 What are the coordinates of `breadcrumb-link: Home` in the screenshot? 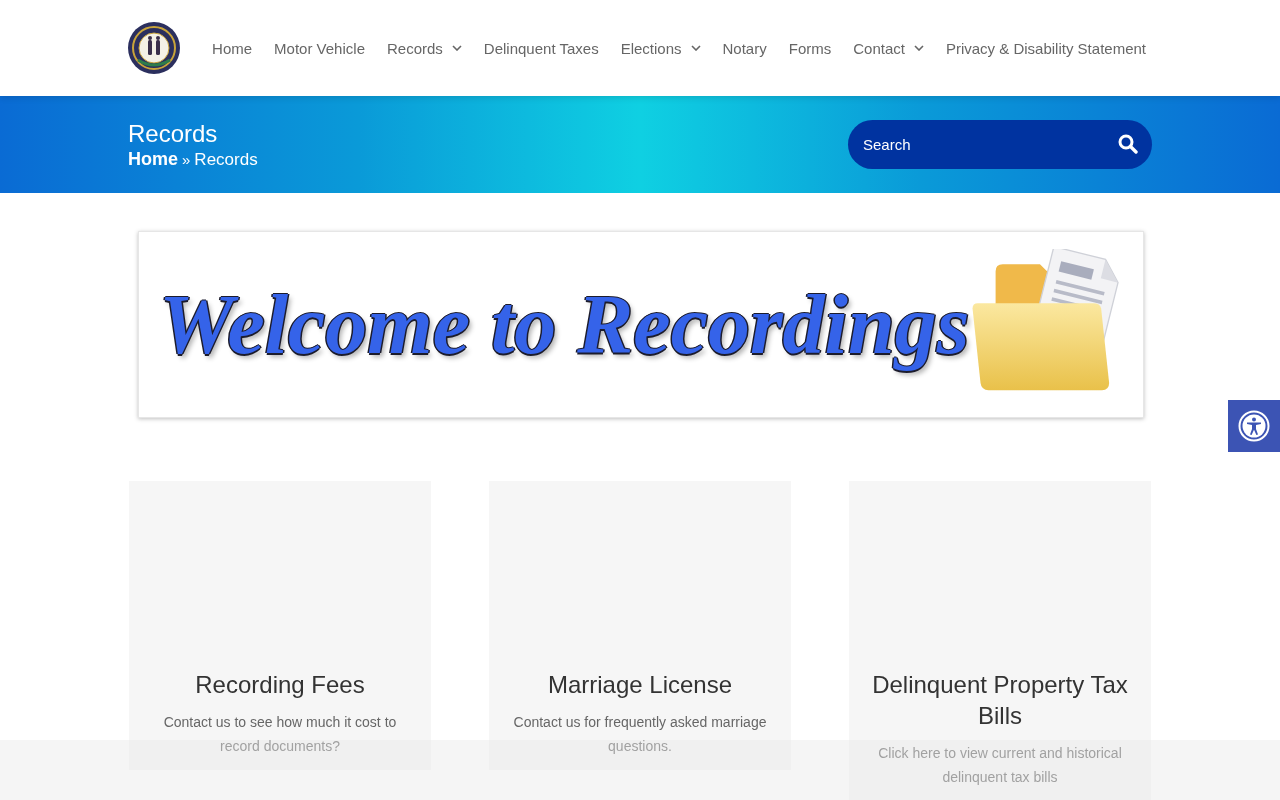 It's located at (153, 159).